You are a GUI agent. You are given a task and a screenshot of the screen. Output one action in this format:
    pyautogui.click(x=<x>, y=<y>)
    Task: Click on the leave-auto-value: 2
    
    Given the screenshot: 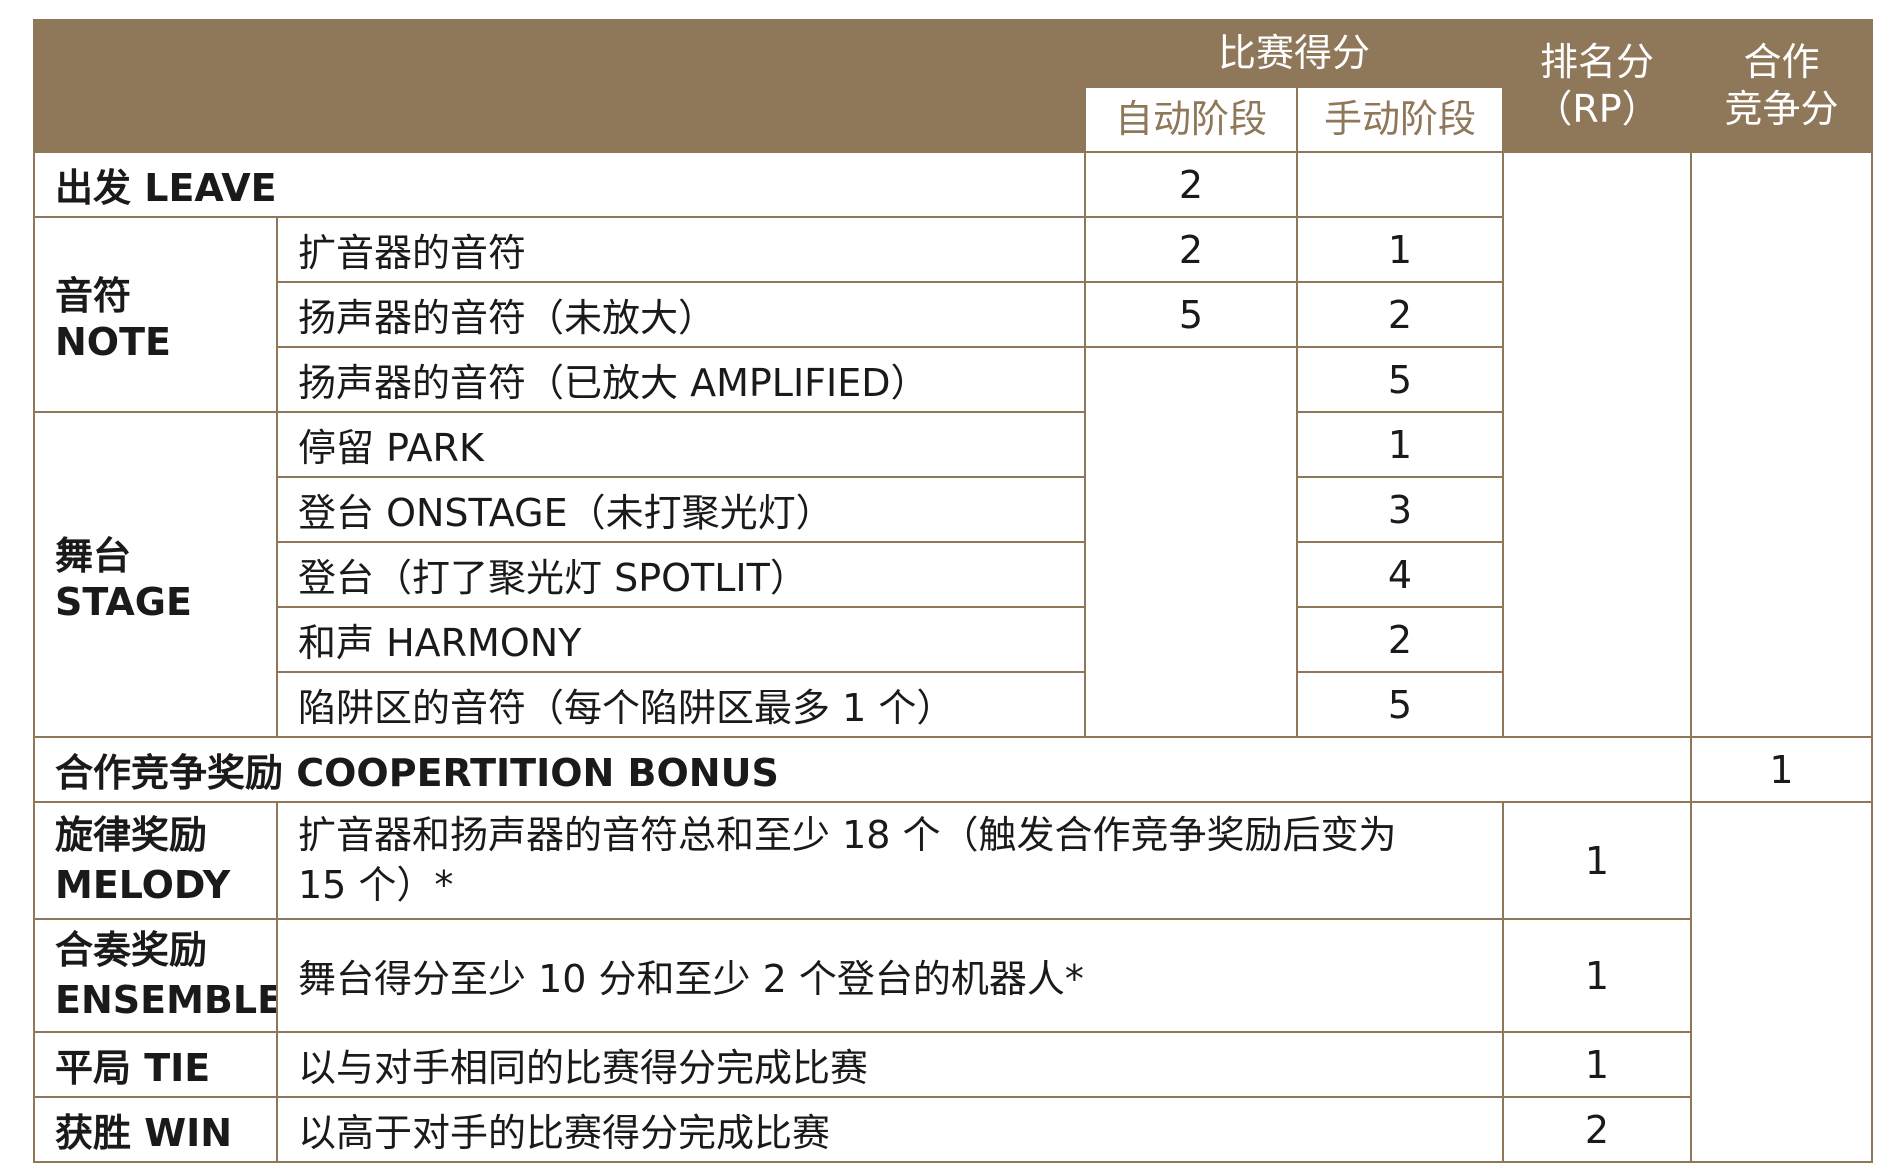 What is the action you would take?
    pyautogui.click(x=1191, y=184)
    